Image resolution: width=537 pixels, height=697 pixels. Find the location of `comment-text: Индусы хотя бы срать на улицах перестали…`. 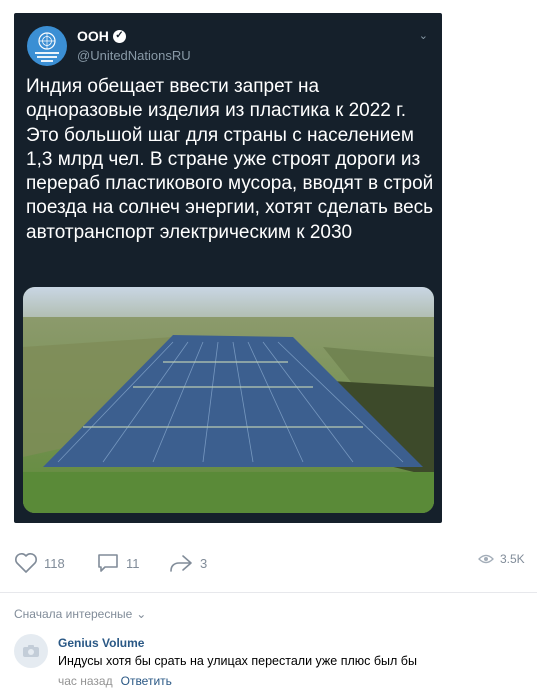

comment-text: Индусы хотя бы срать на улицах перестали… is located at coordinates (237, 661).